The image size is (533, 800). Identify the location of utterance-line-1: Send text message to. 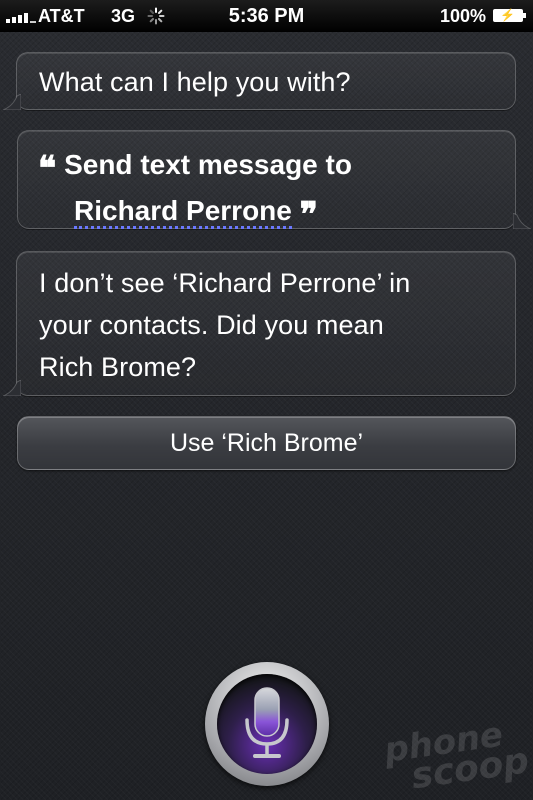
(208, 164).